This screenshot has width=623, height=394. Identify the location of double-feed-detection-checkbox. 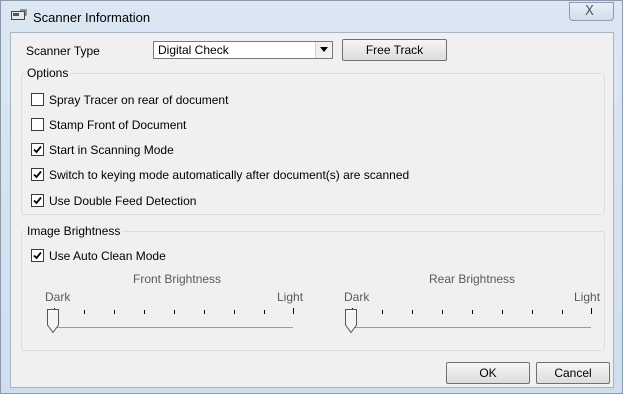
(37, 200).